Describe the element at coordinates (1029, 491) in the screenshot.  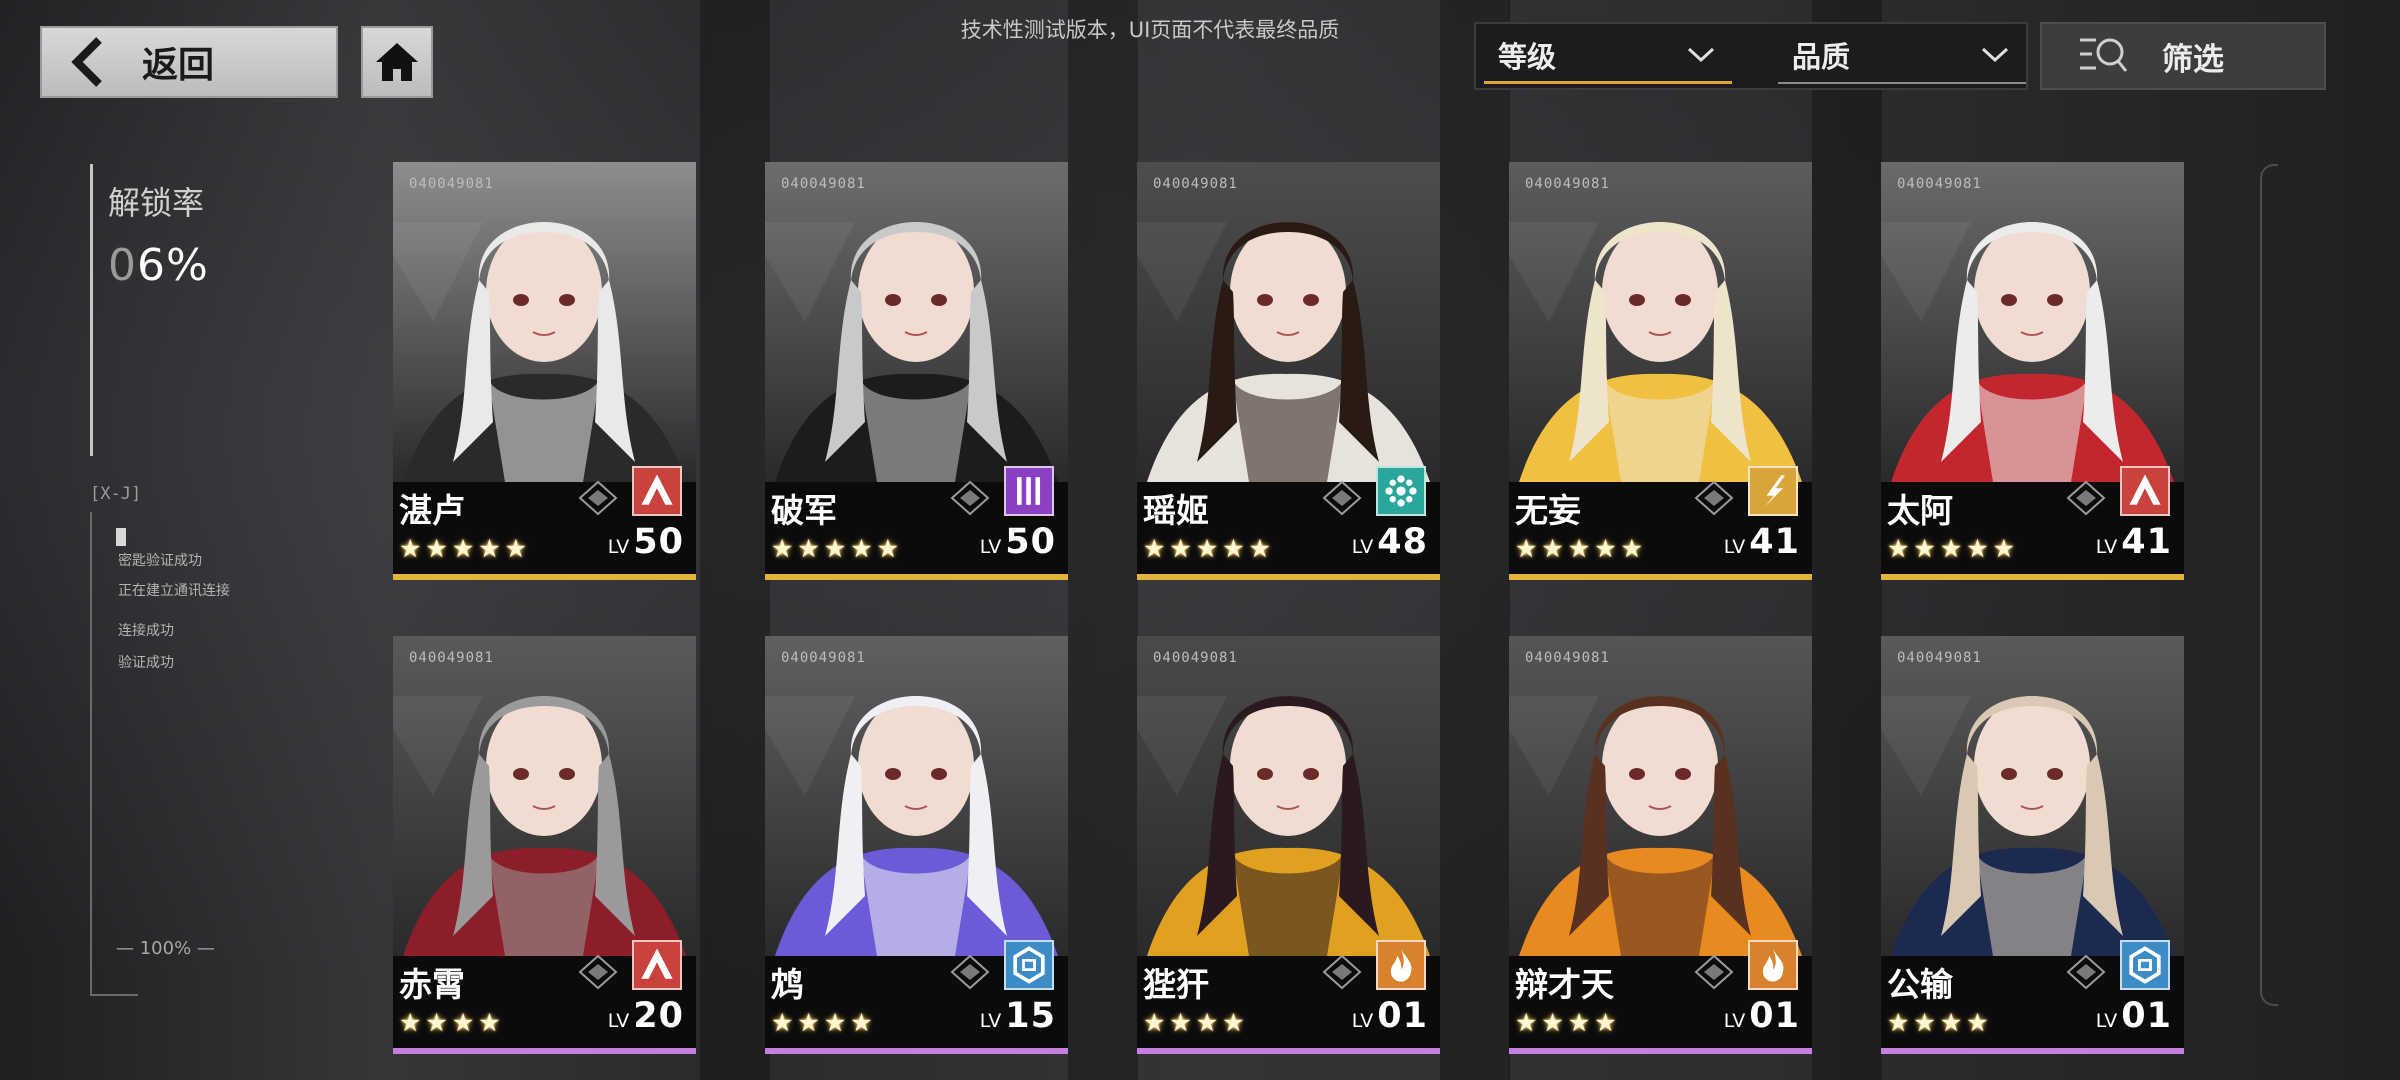
I see `bars-class-icon` at that location.